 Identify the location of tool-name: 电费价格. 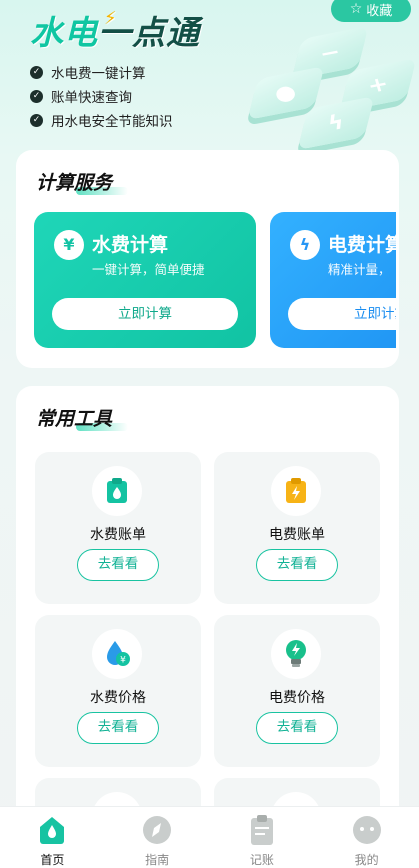
(297, 698).